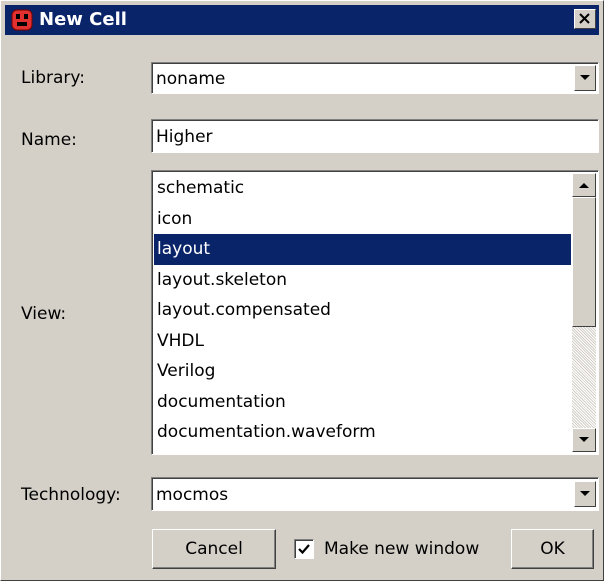  Describe the element at coordinates (192, 495) in the screenshot. I see `technology-value: mocmos` at that location.